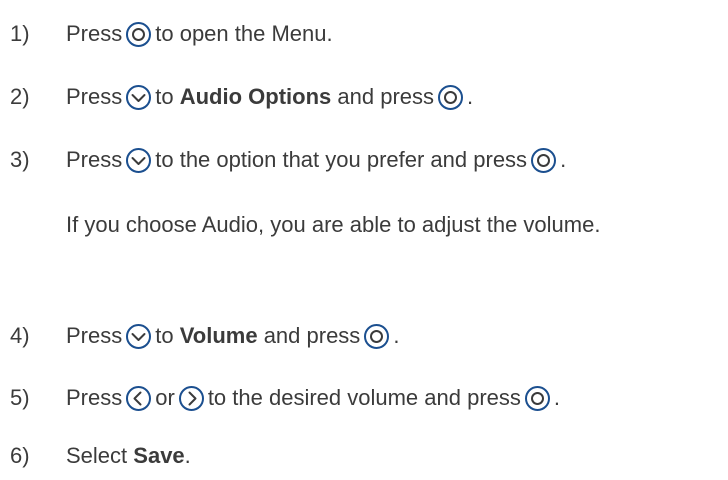 The width and height of the screenshot is (728, 480). I want to click on step-text: to open the Menu., so click(244, 33).